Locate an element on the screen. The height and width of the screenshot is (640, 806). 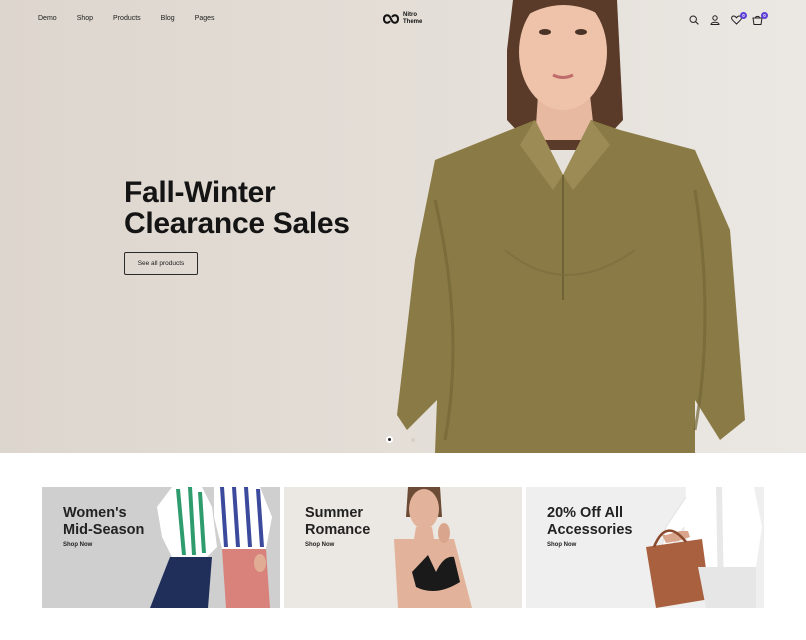
logo-mark-icon is located at coordinates (391, 18).